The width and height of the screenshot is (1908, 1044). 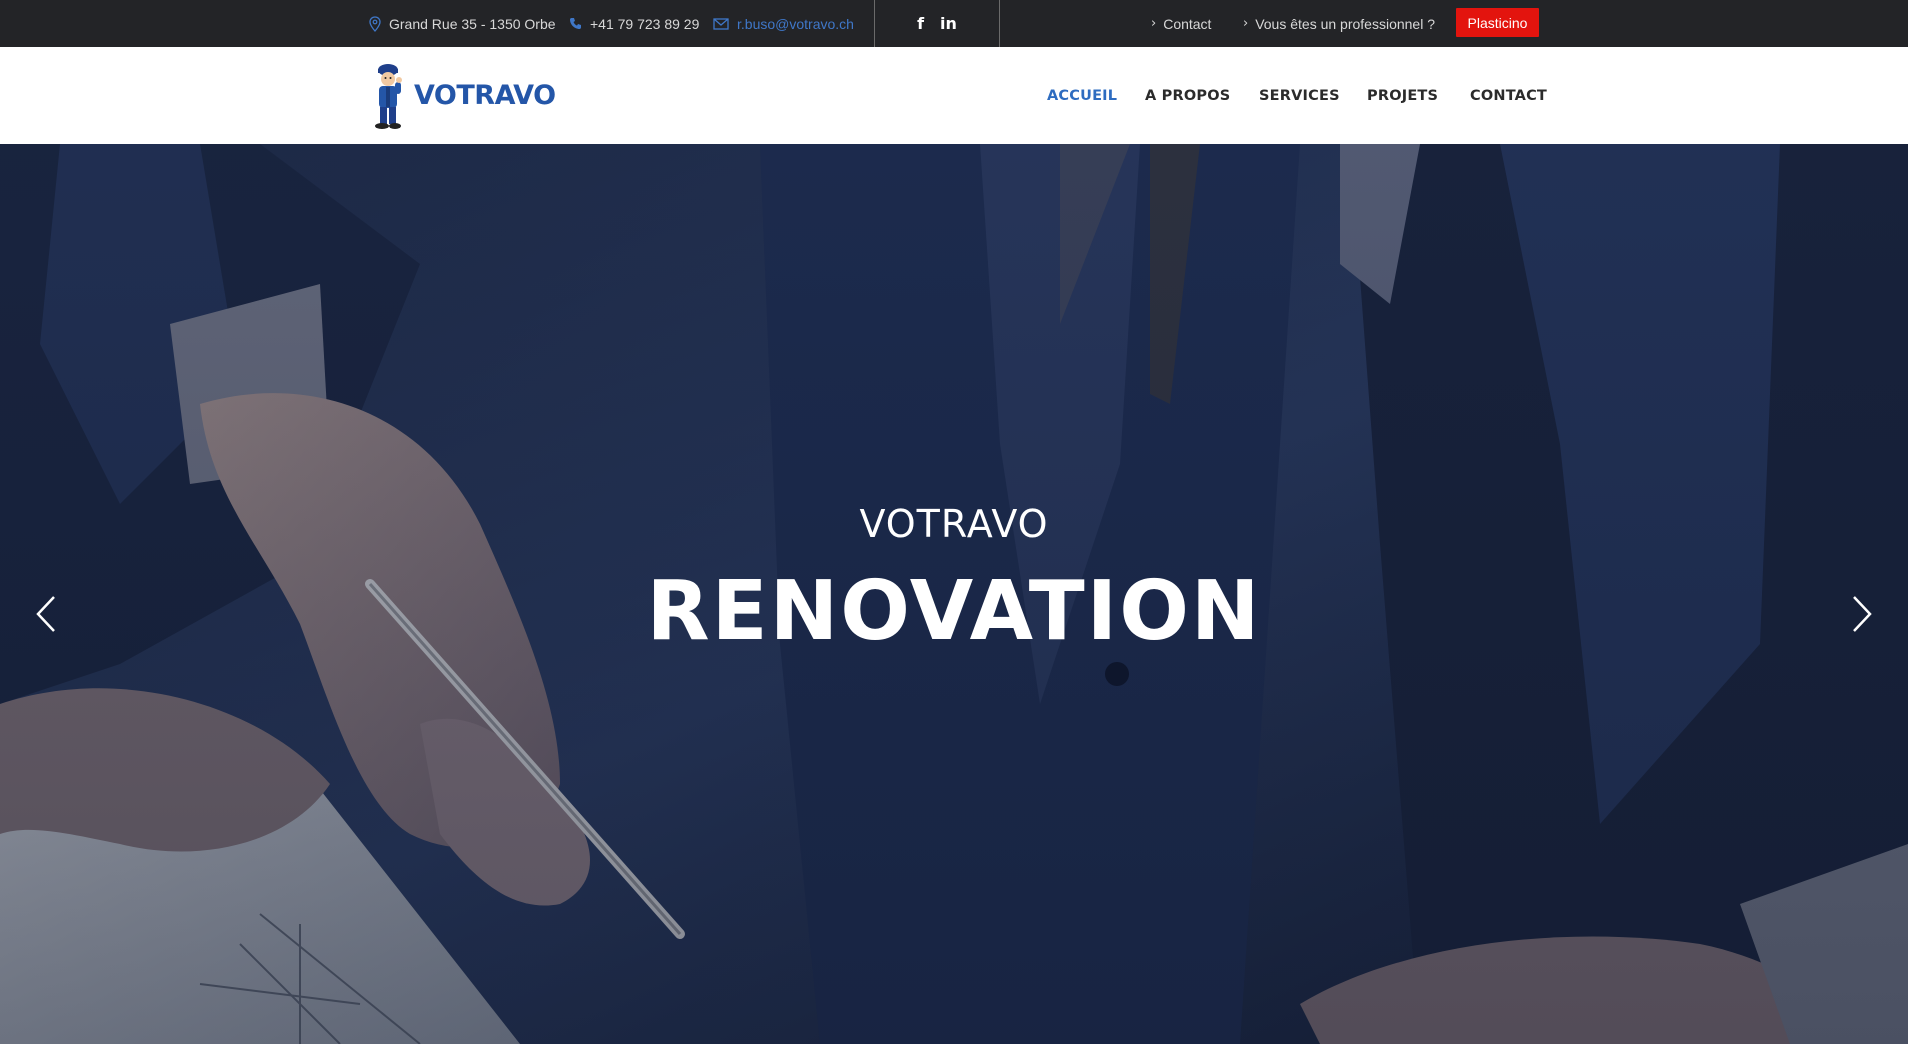 I want to click on address-item: Grand Rue 35 - 1350 Orbe, so click(x=462, y=23).